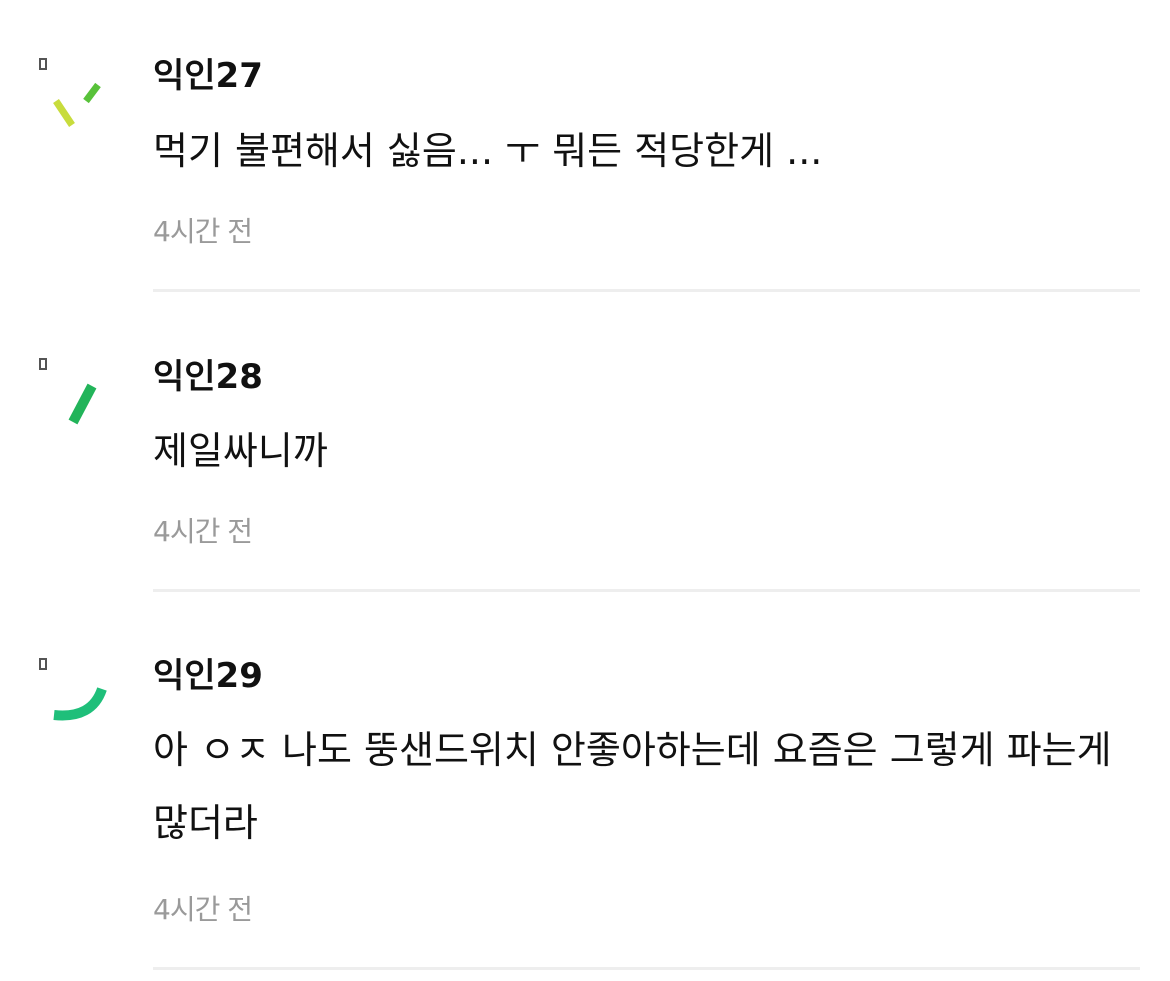 Image resolution: width=1170 pixels, height=981 pixels. I want to click on confetti-lines-icon, so click(70, 92).